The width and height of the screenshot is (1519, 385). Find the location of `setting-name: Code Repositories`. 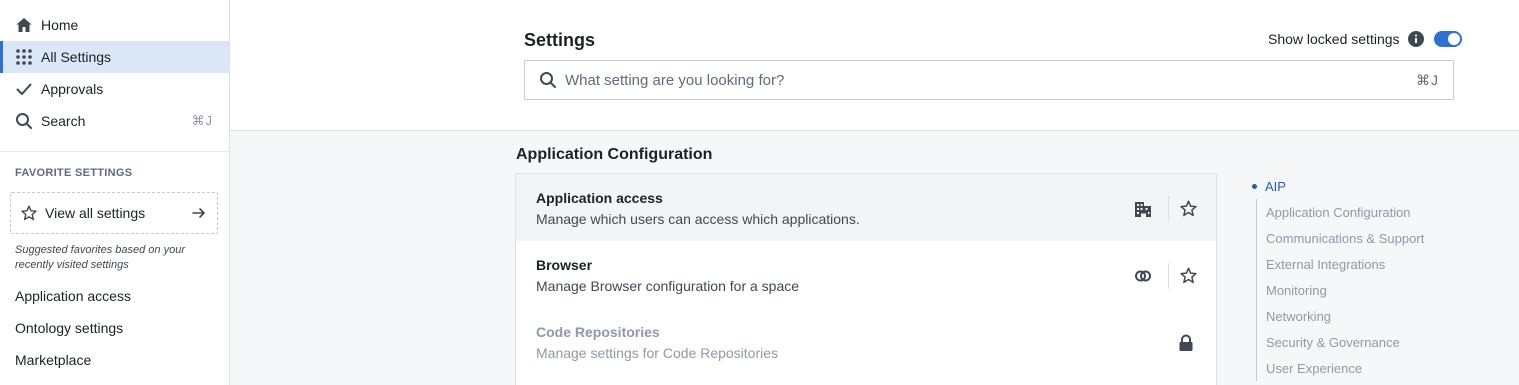

setting-name: Code Repositories is located at coordinates (598, 332).